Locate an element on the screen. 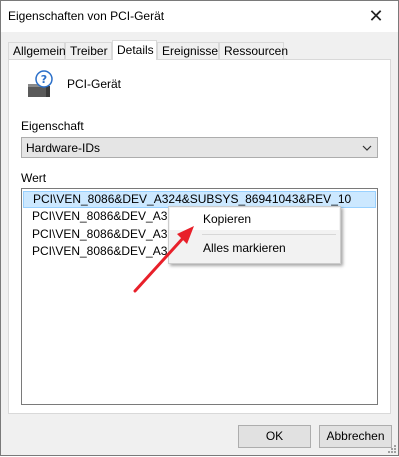 The image size is (399, 457). value-label: Wert is located at coordinates (34, 178).